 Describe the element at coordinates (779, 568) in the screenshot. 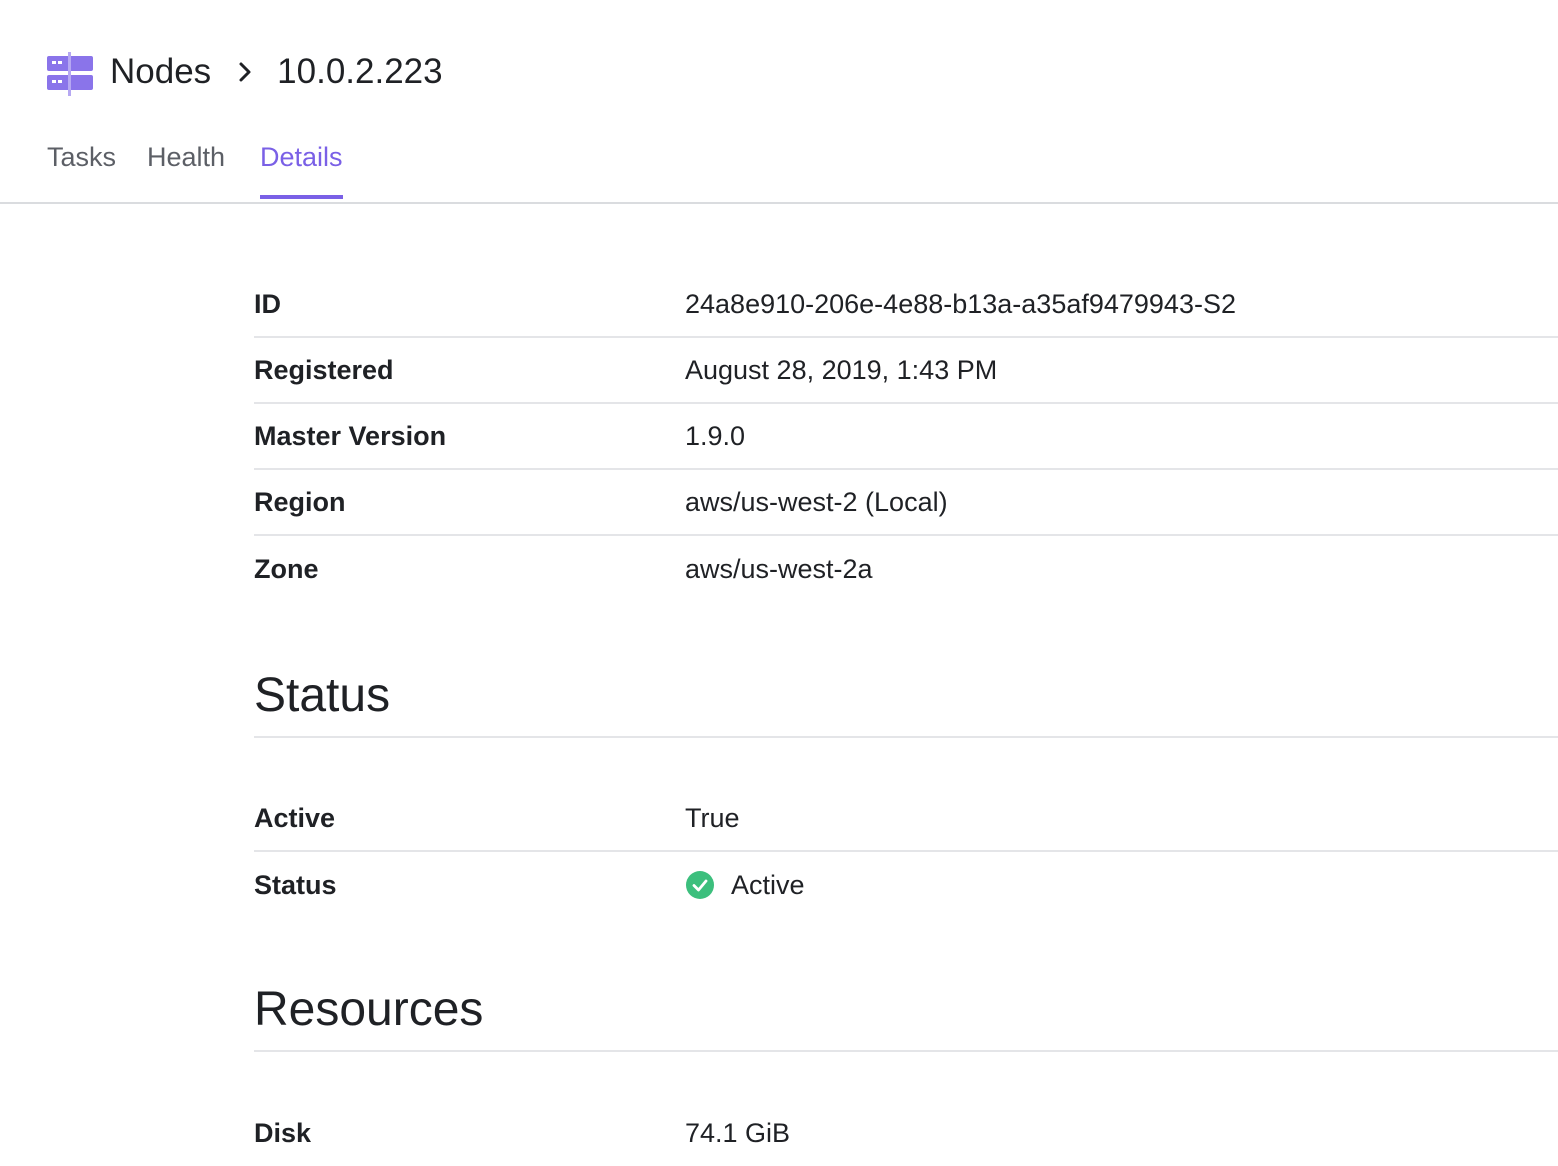

I see `detail-value: aws/us-west-2a` at that location.